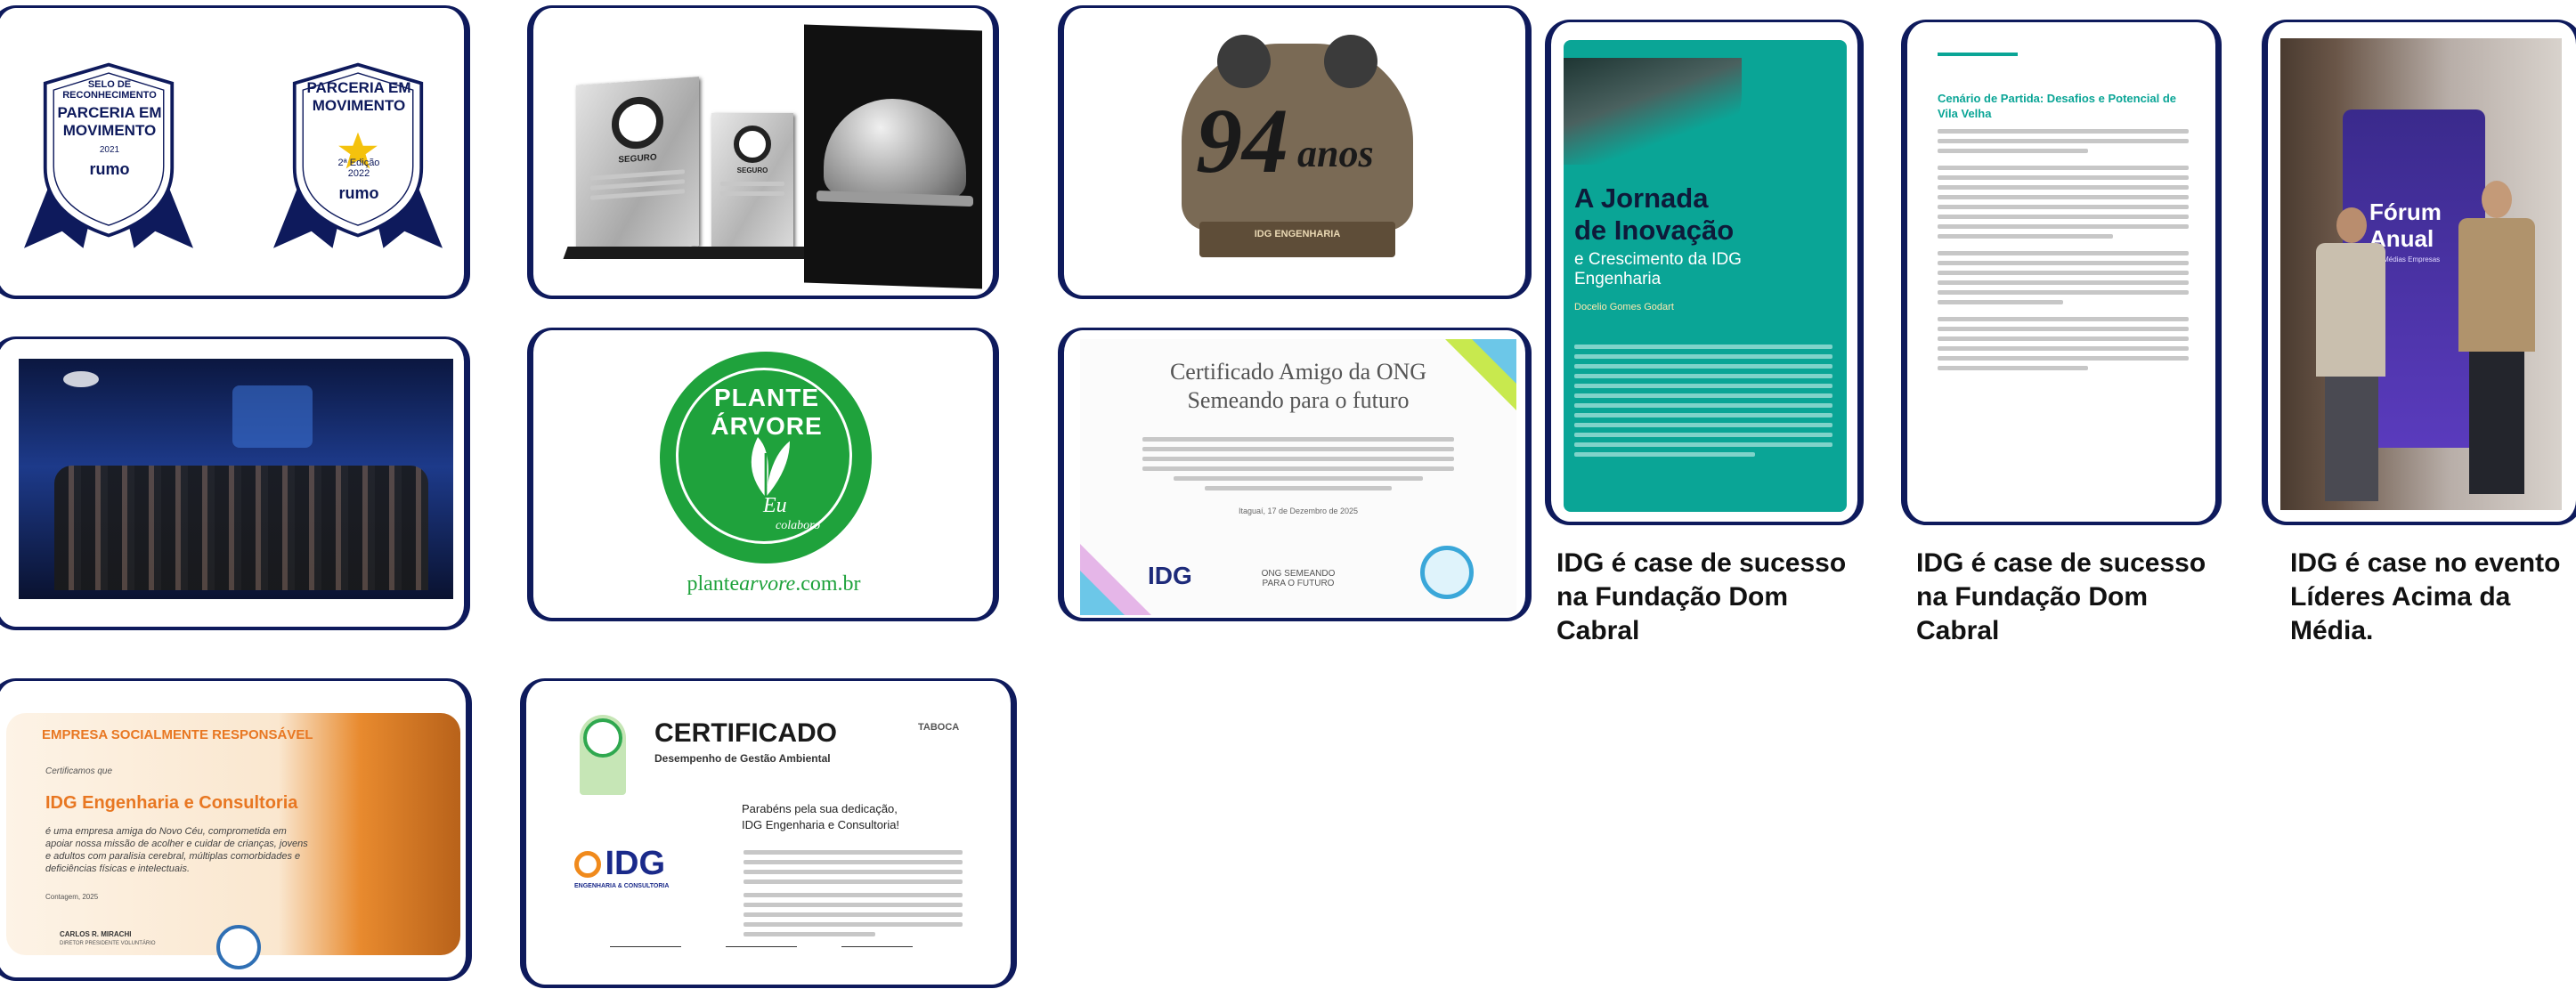 This screenshot has width=2576, height=989. Describe the element at coordinates (770, 467) in the screenshot. I see `leaf-icon` at that location.